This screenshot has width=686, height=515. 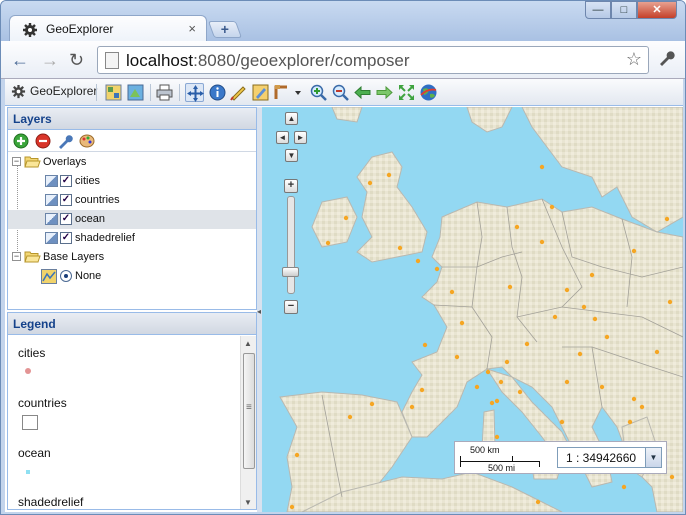 What do you see at coordinates (87, 141) in the screenshot?
I see `style-palette-icon` at bounding box center [87, 141].